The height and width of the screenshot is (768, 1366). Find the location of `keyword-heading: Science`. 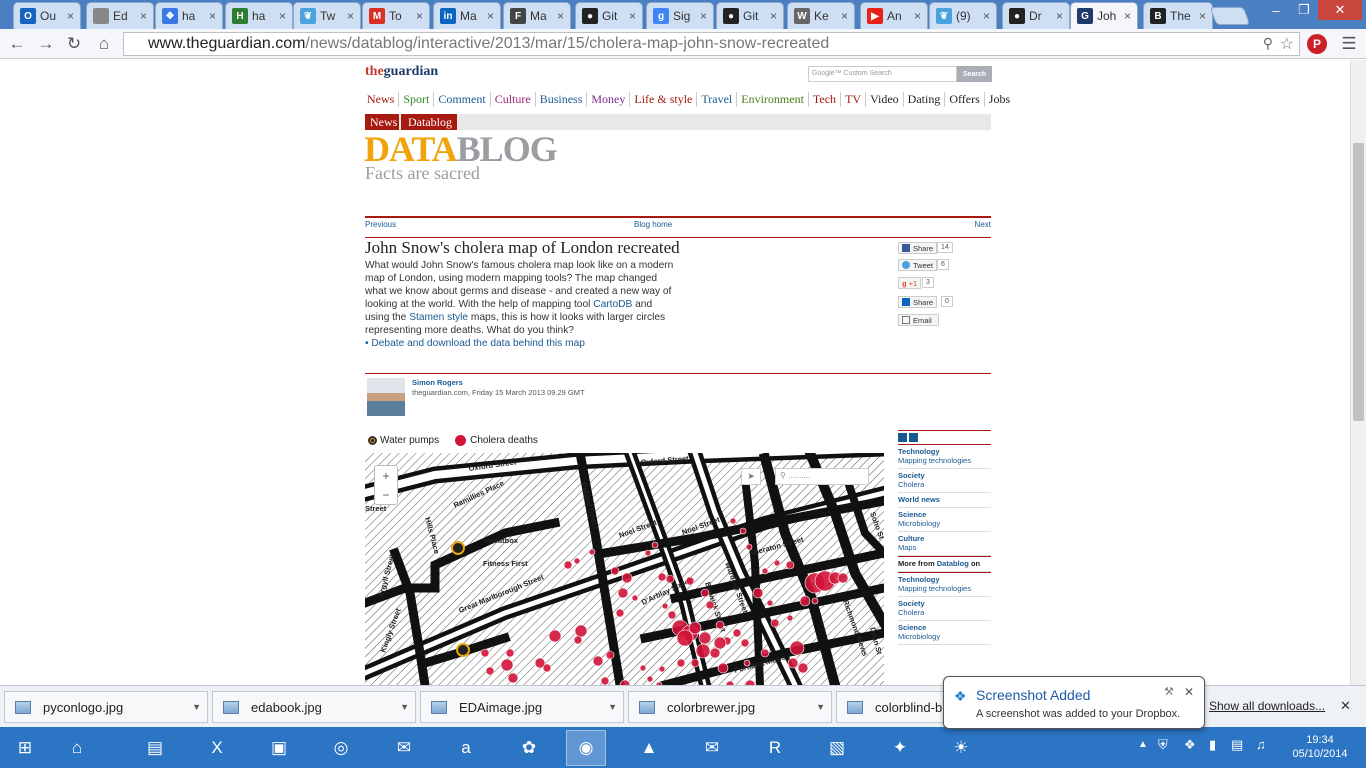

keyword-heading: Science is located at coordinates (944, 627).